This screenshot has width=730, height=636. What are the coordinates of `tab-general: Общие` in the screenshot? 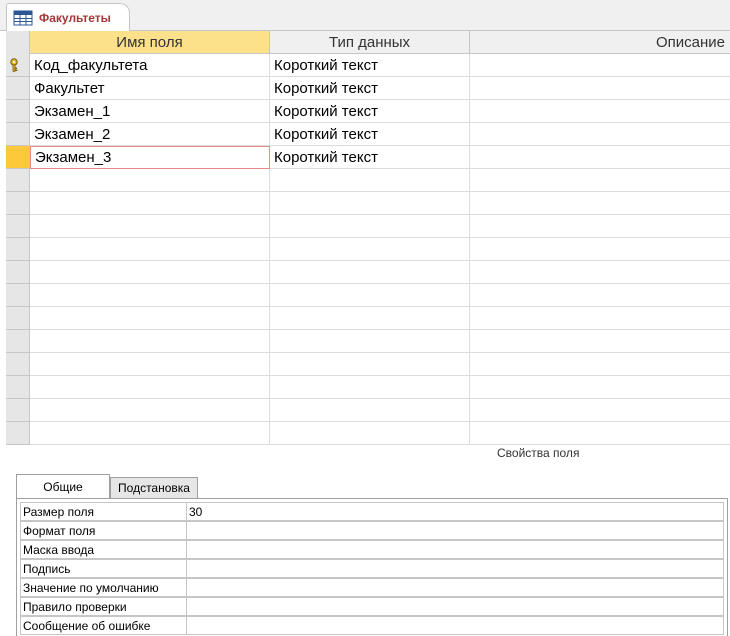 It's located at (63, 486).